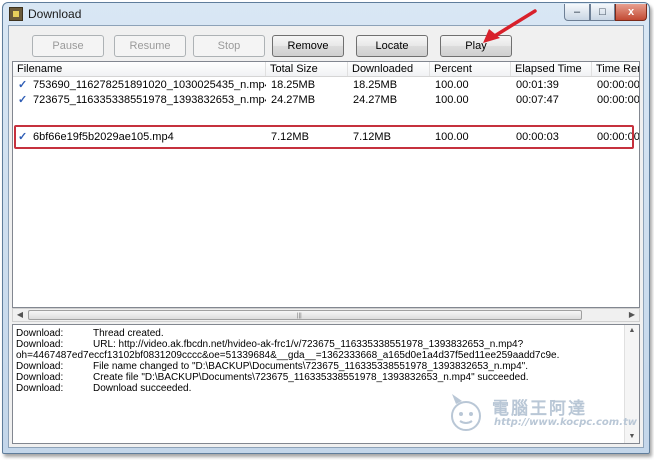 Image resolution: width=654 pixels, height=460 pixels. Describe the element at coordinates (375, 100) in the screenshot. I see `cell-downloaded: 24.27MB` at that location.